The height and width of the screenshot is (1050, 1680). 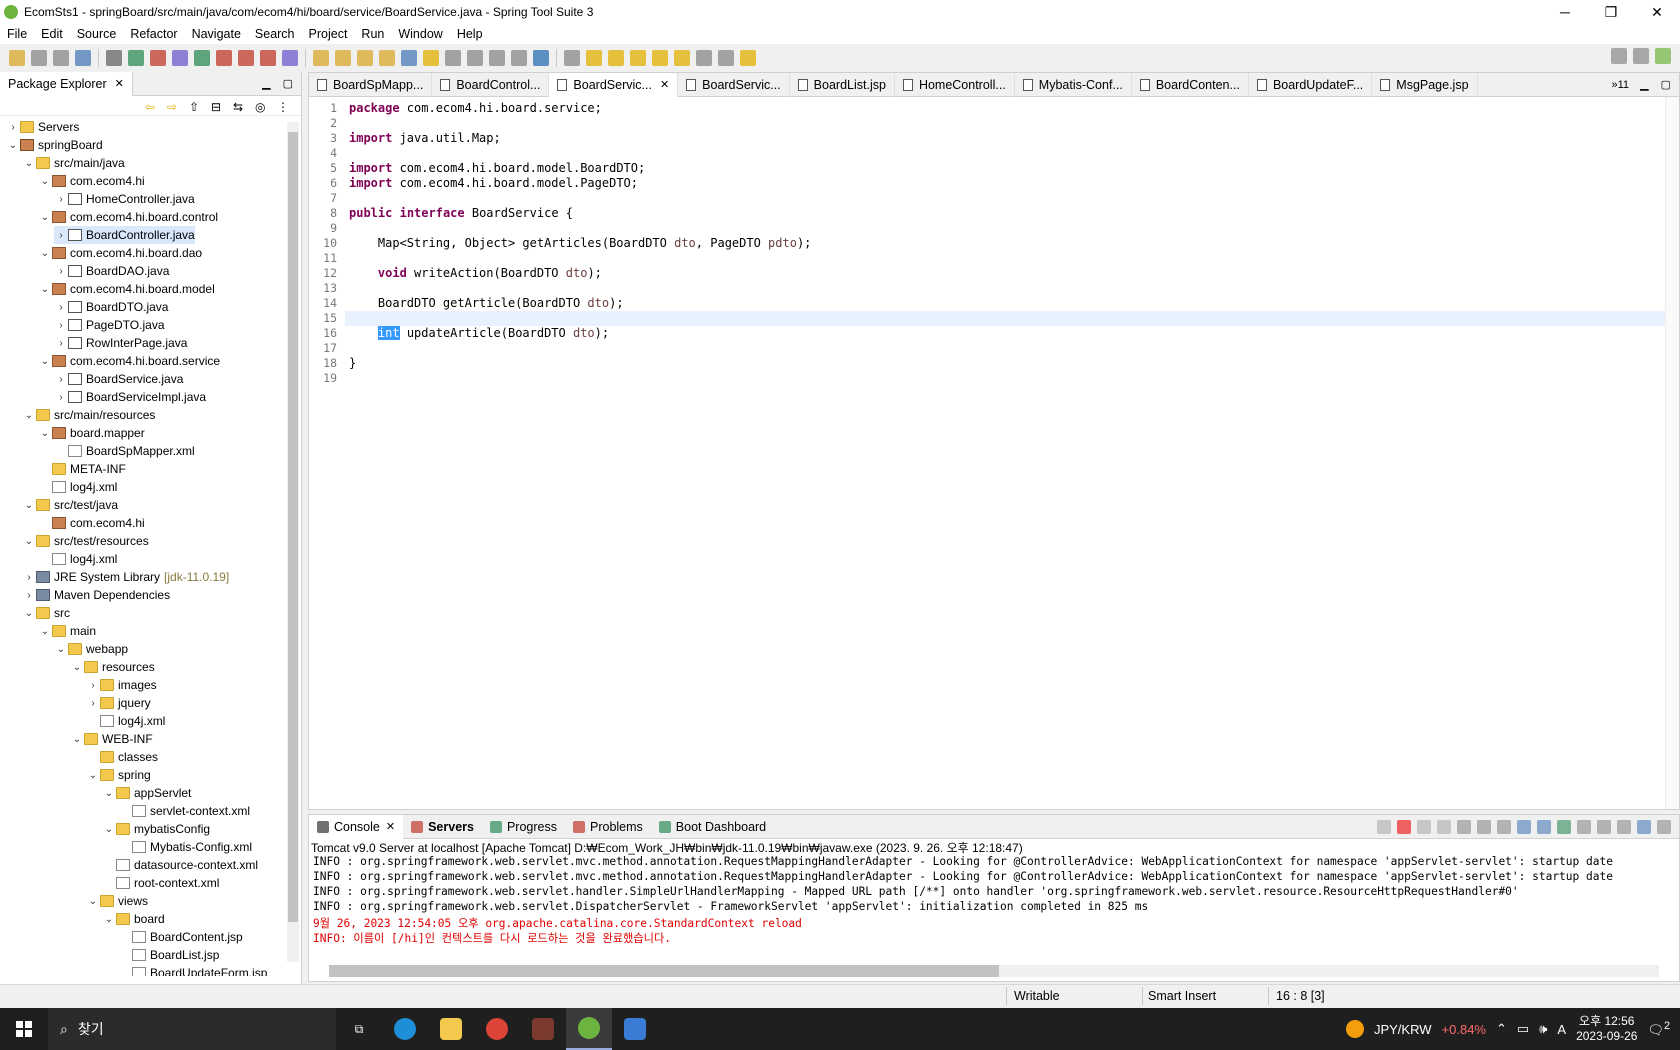 What do you see at coordinates (91, 181) in the screenshot?
I see `tree-node: ⌄ com.ecom4.hi` at bounding box center [91, 181].